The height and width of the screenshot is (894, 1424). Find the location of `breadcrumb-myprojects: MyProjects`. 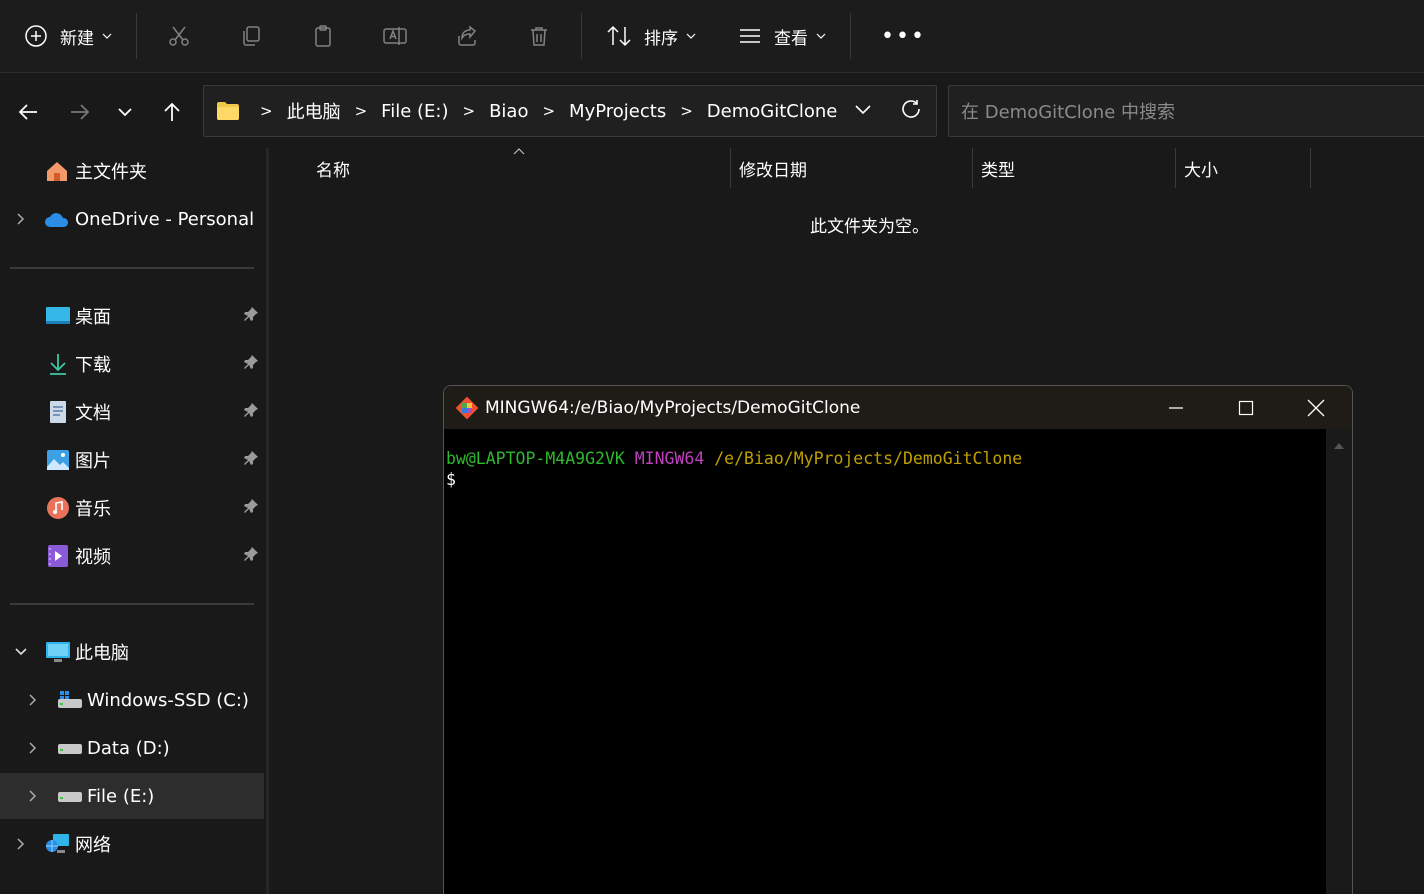

breadcrumb-myprojects: MyProjects is located at coordinates (617, 111).